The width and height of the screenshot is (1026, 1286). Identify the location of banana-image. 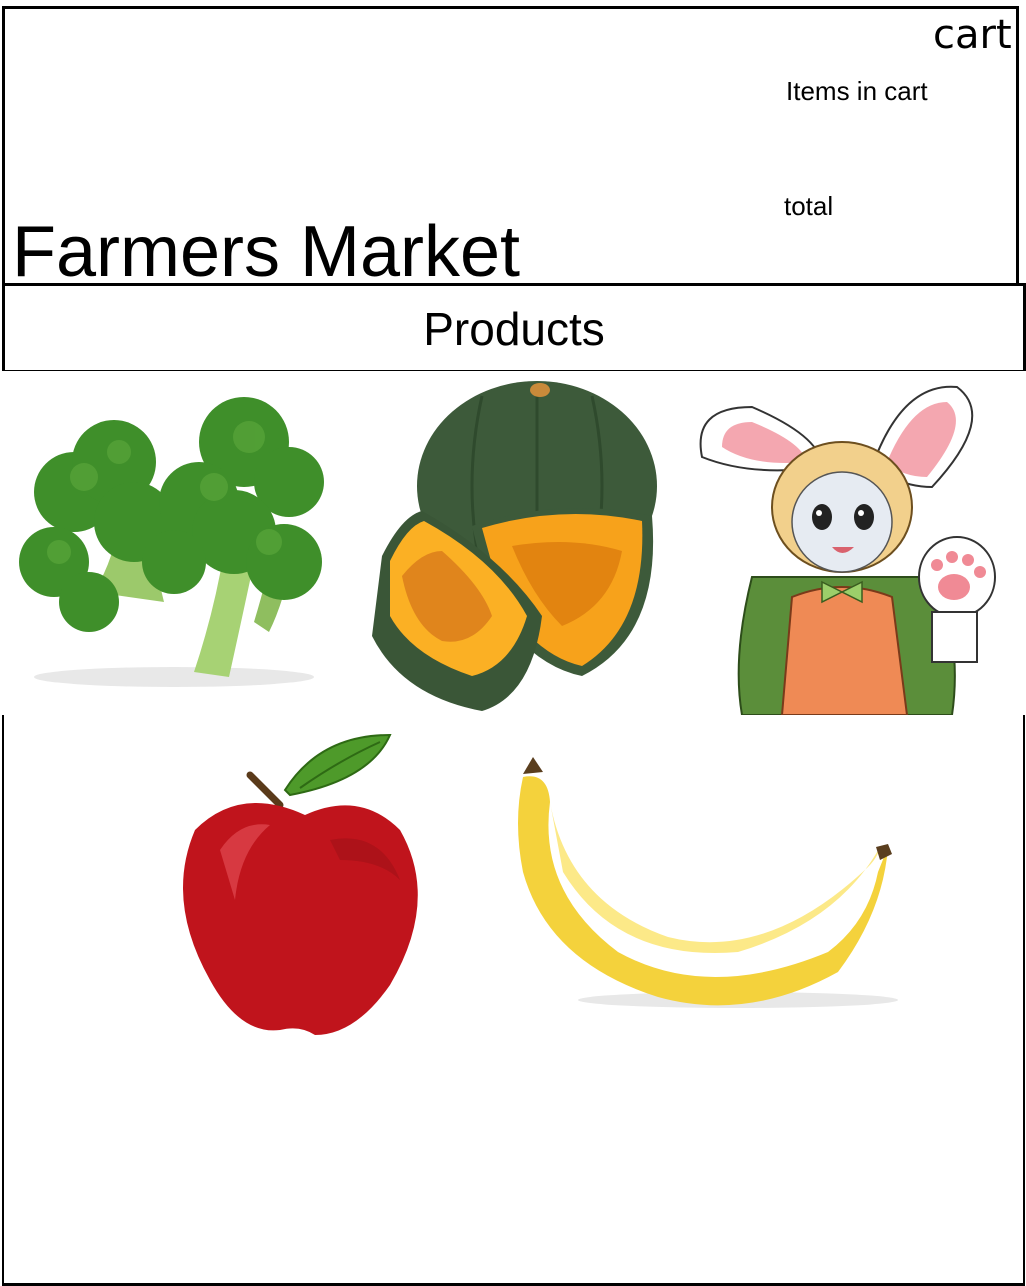
(708, 882).